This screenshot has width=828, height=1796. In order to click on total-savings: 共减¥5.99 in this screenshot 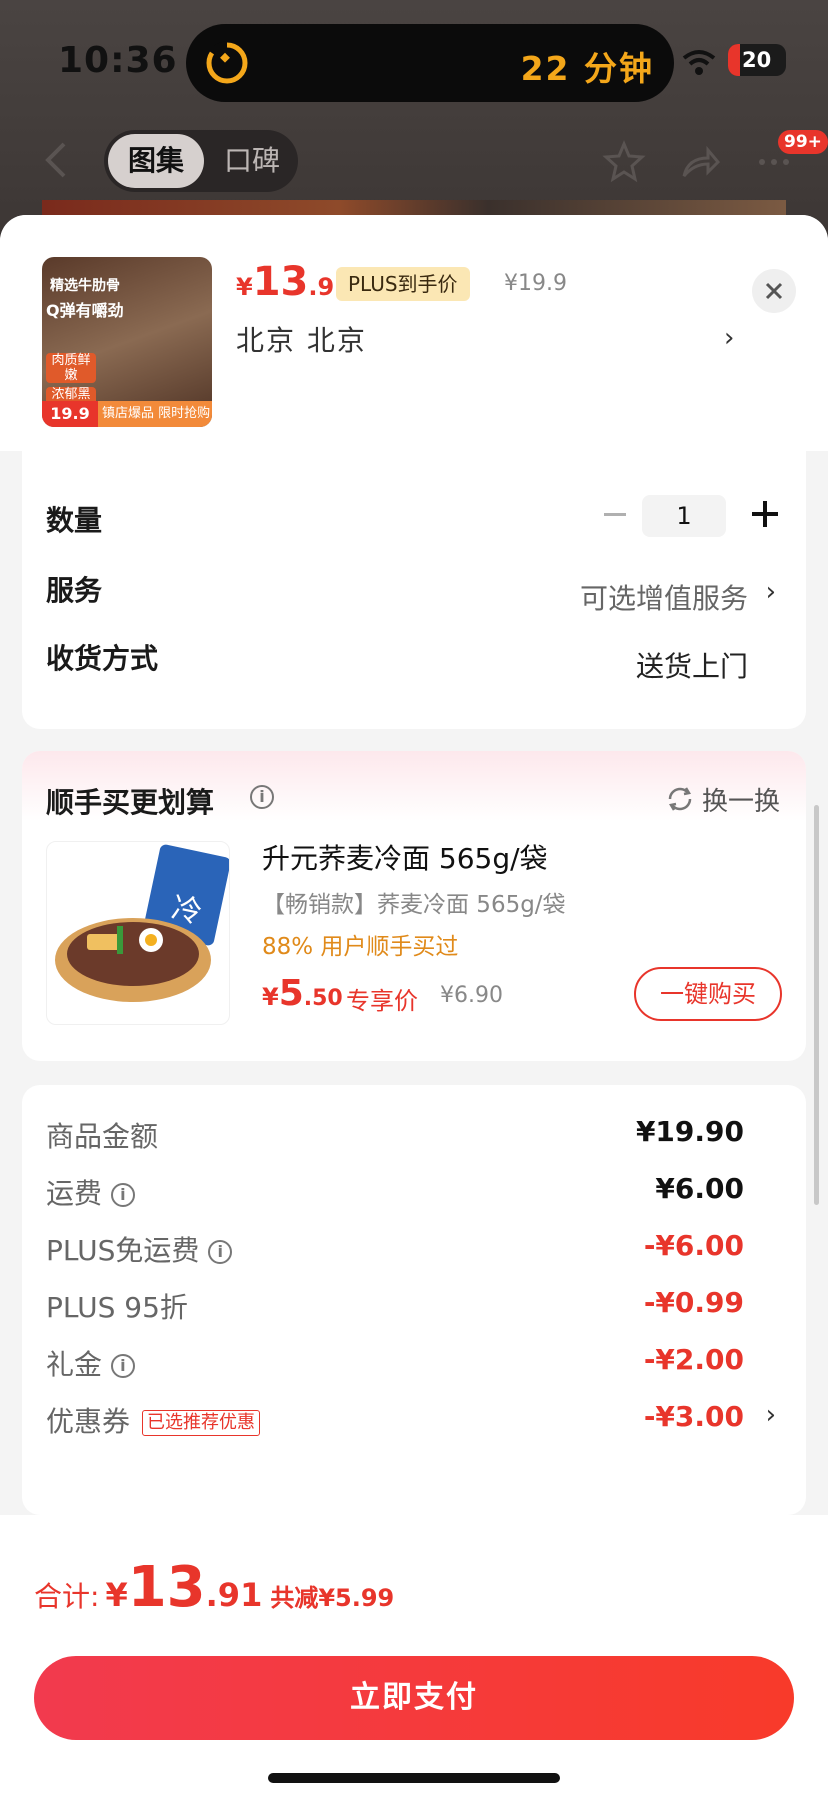, I will do `click(332, 1598)`.